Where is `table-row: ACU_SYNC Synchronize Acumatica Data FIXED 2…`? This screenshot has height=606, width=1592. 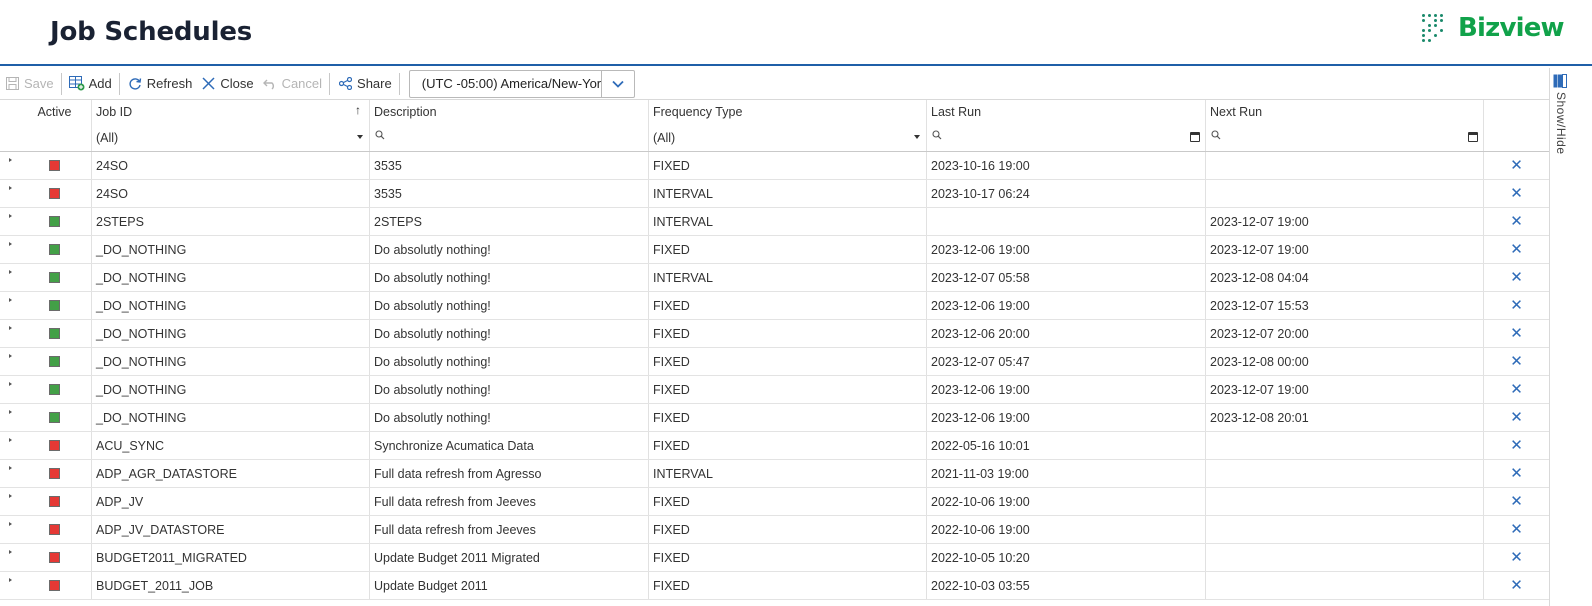 table-row: ACU_SYNC Synchronize Acumatica Data FIXED 2… is located at coordinates (774, 446).